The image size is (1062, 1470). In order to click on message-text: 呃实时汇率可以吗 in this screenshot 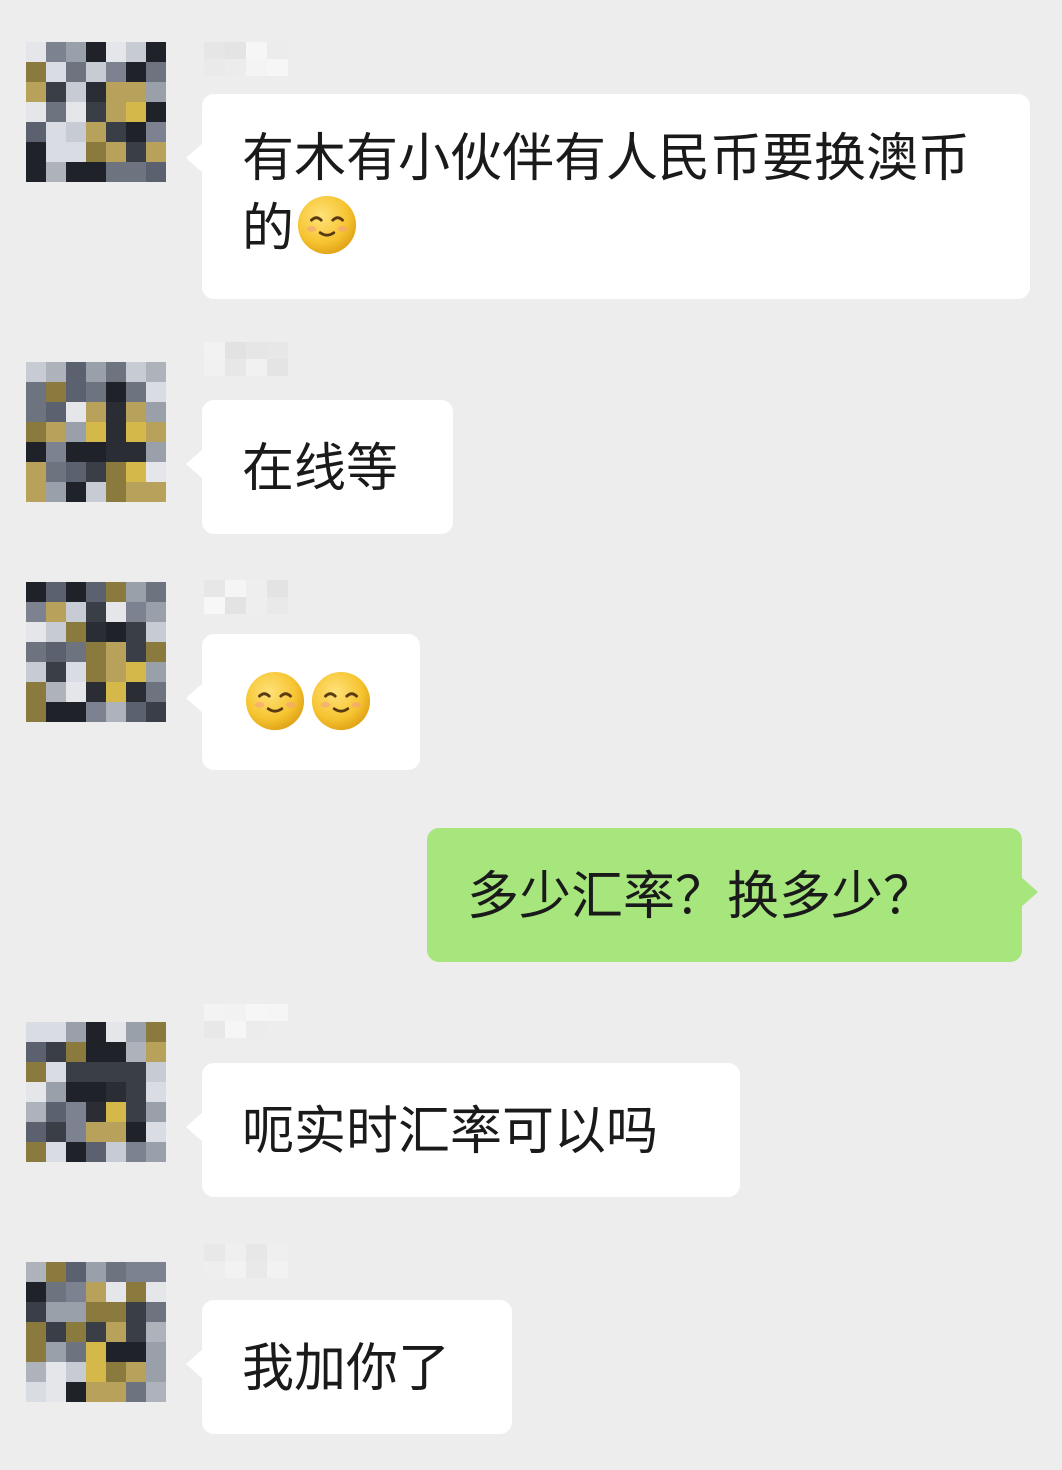, I will do `click(450, 1132)`.